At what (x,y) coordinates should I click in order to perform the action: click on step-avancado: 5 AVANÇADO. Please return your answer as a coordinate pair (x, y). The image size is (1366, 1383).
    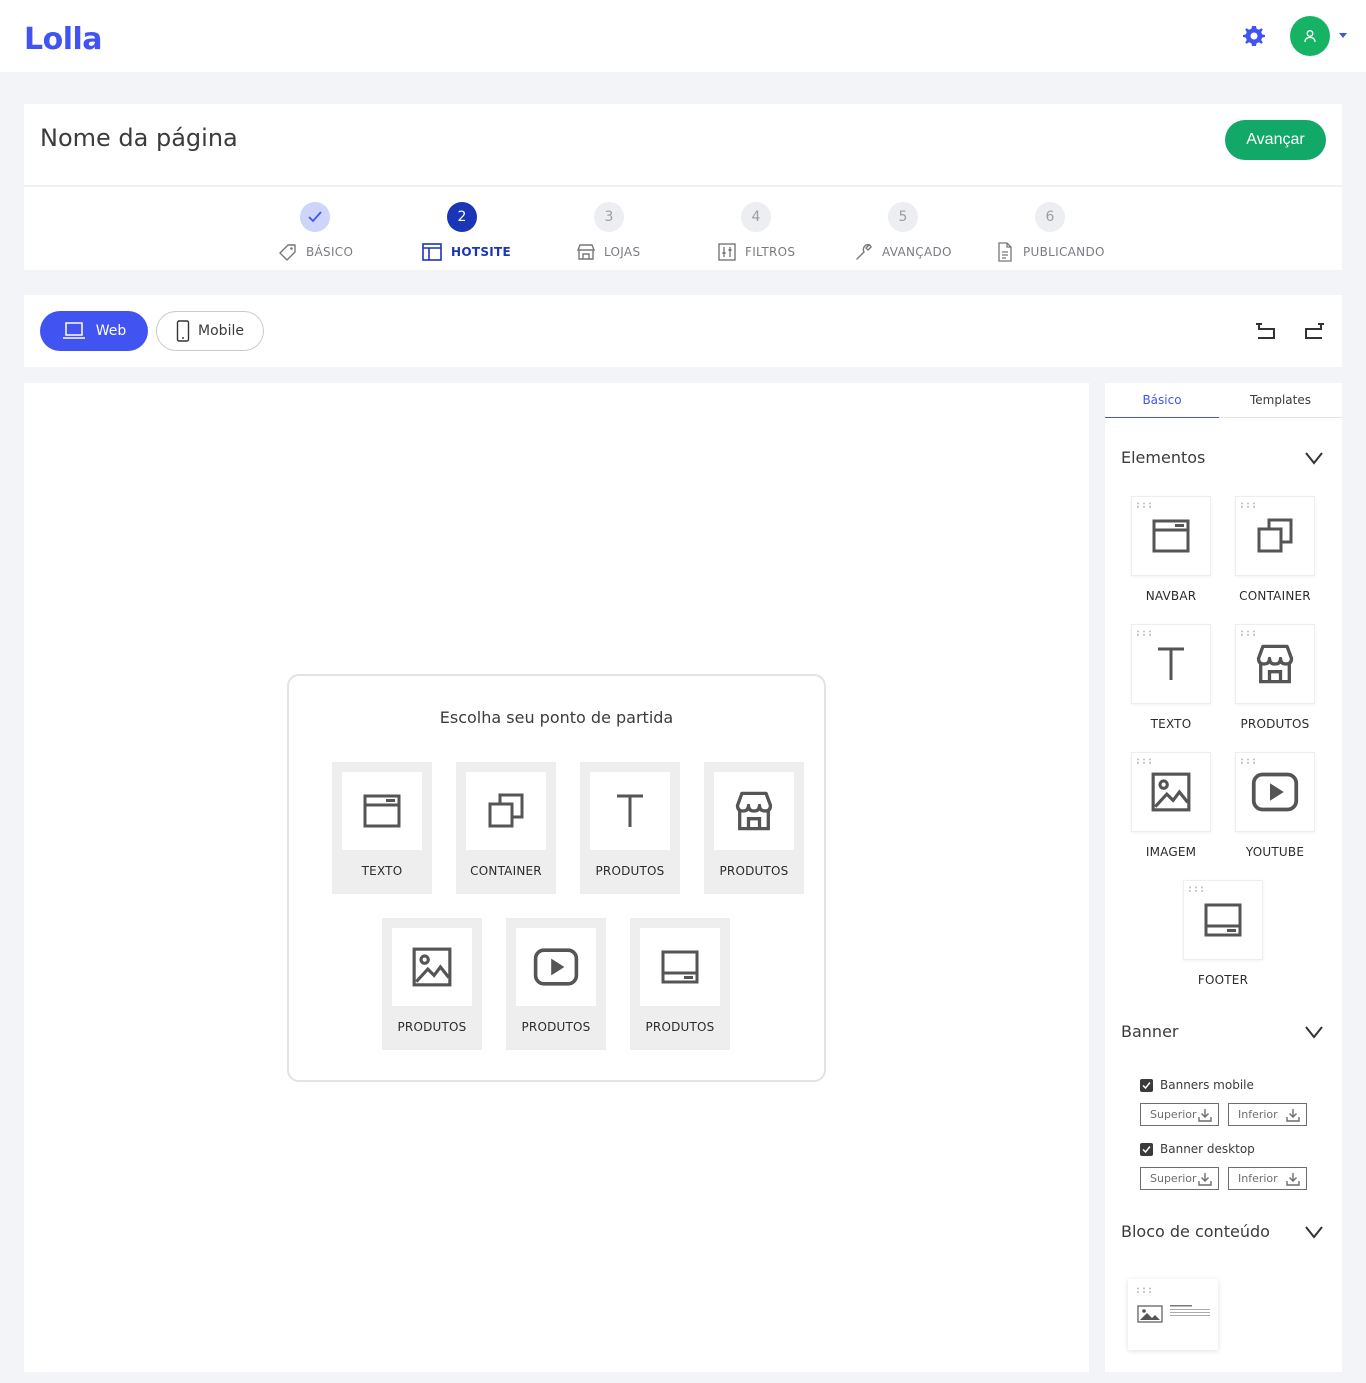
    Looking at the image, I should click on (932, 234).